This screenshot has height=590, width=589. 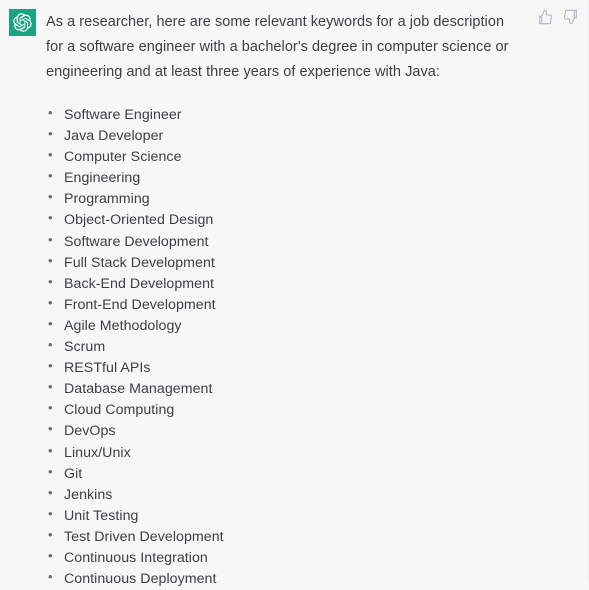 I want to click on keyword-list-item: • Front-End Development, so click(x=285, y=305).